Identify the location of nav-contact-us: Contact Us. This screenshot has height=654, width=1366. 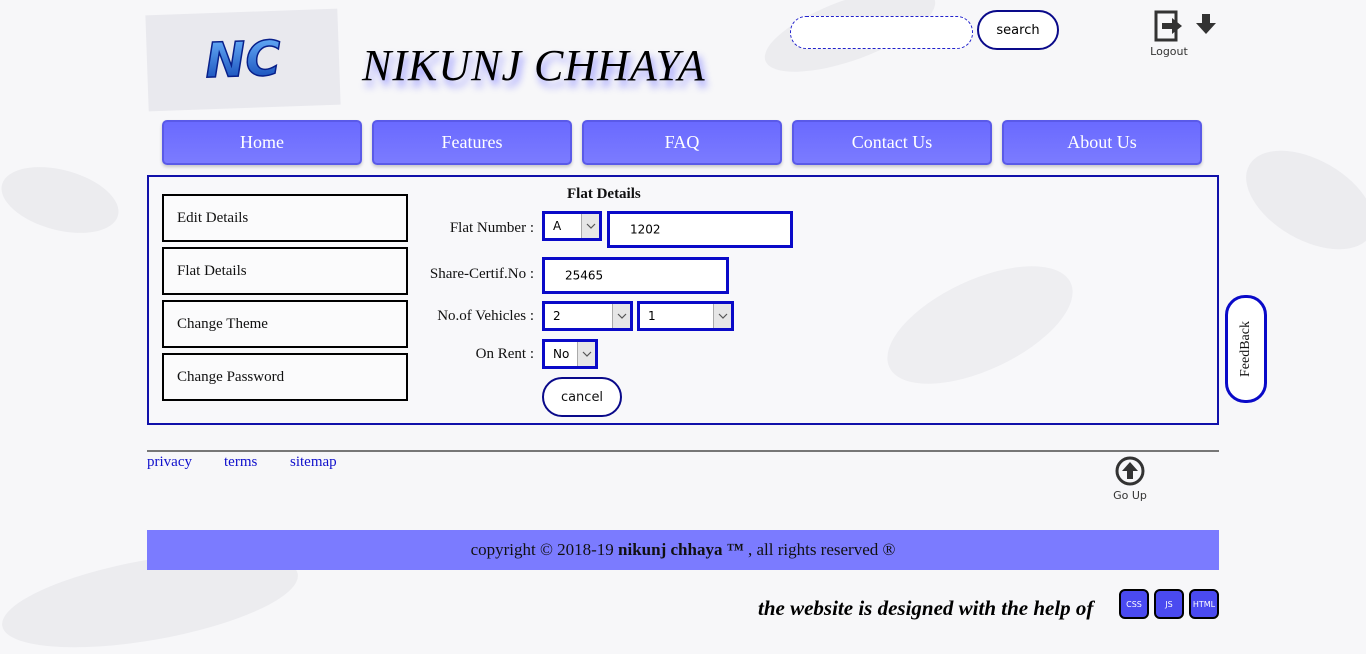
(892, 142).